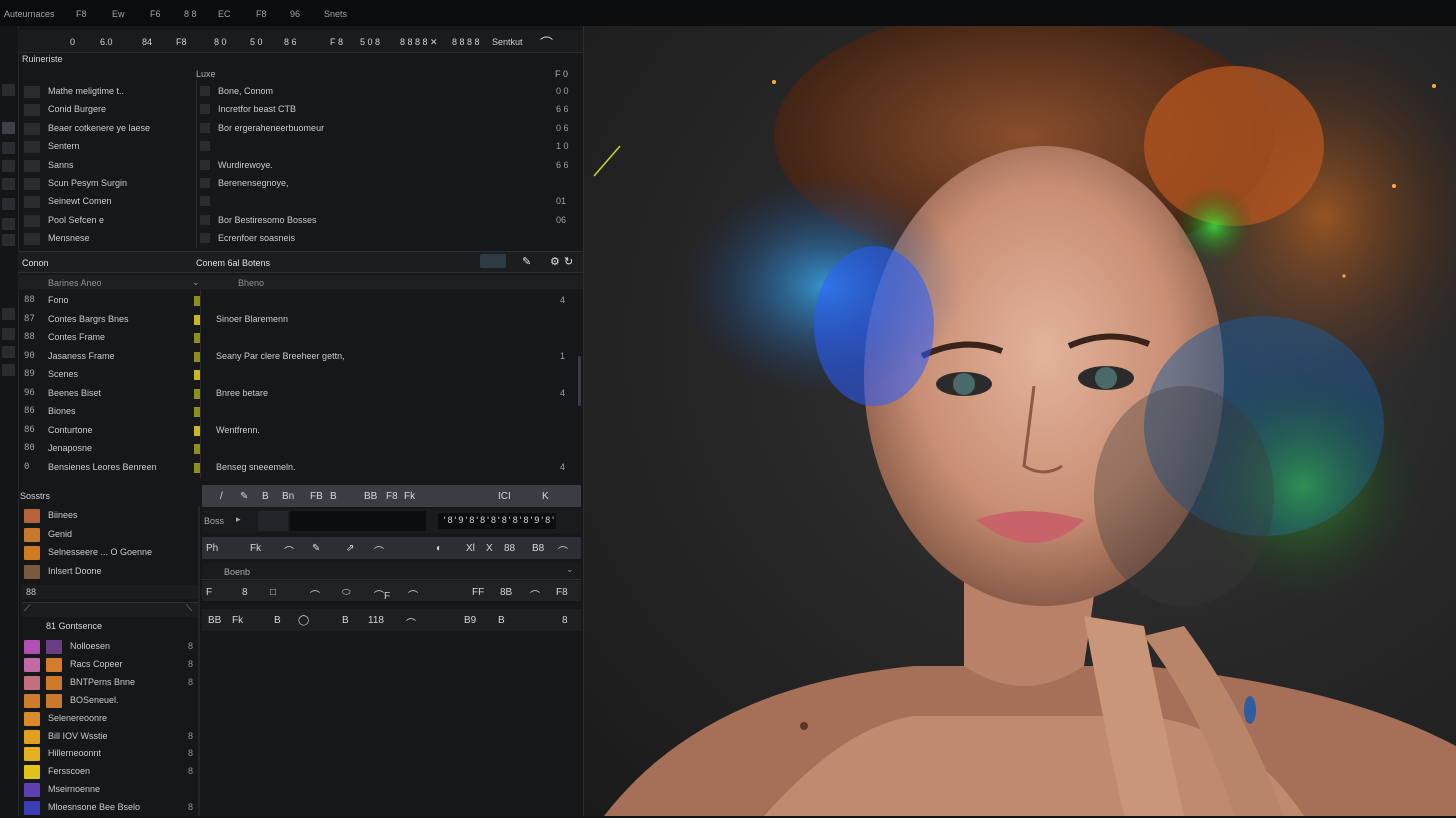  I want to click on menu-item: 96, so click(295, 14).